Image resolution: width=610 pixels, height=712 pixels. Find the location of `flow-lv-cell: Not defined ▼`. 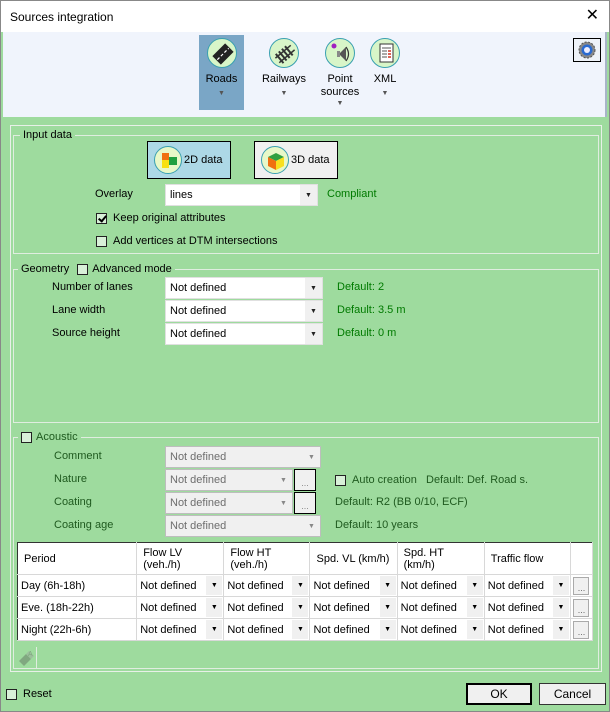

flow-lv-cell: Not defined ▼ is located at coordinates (180, 629).